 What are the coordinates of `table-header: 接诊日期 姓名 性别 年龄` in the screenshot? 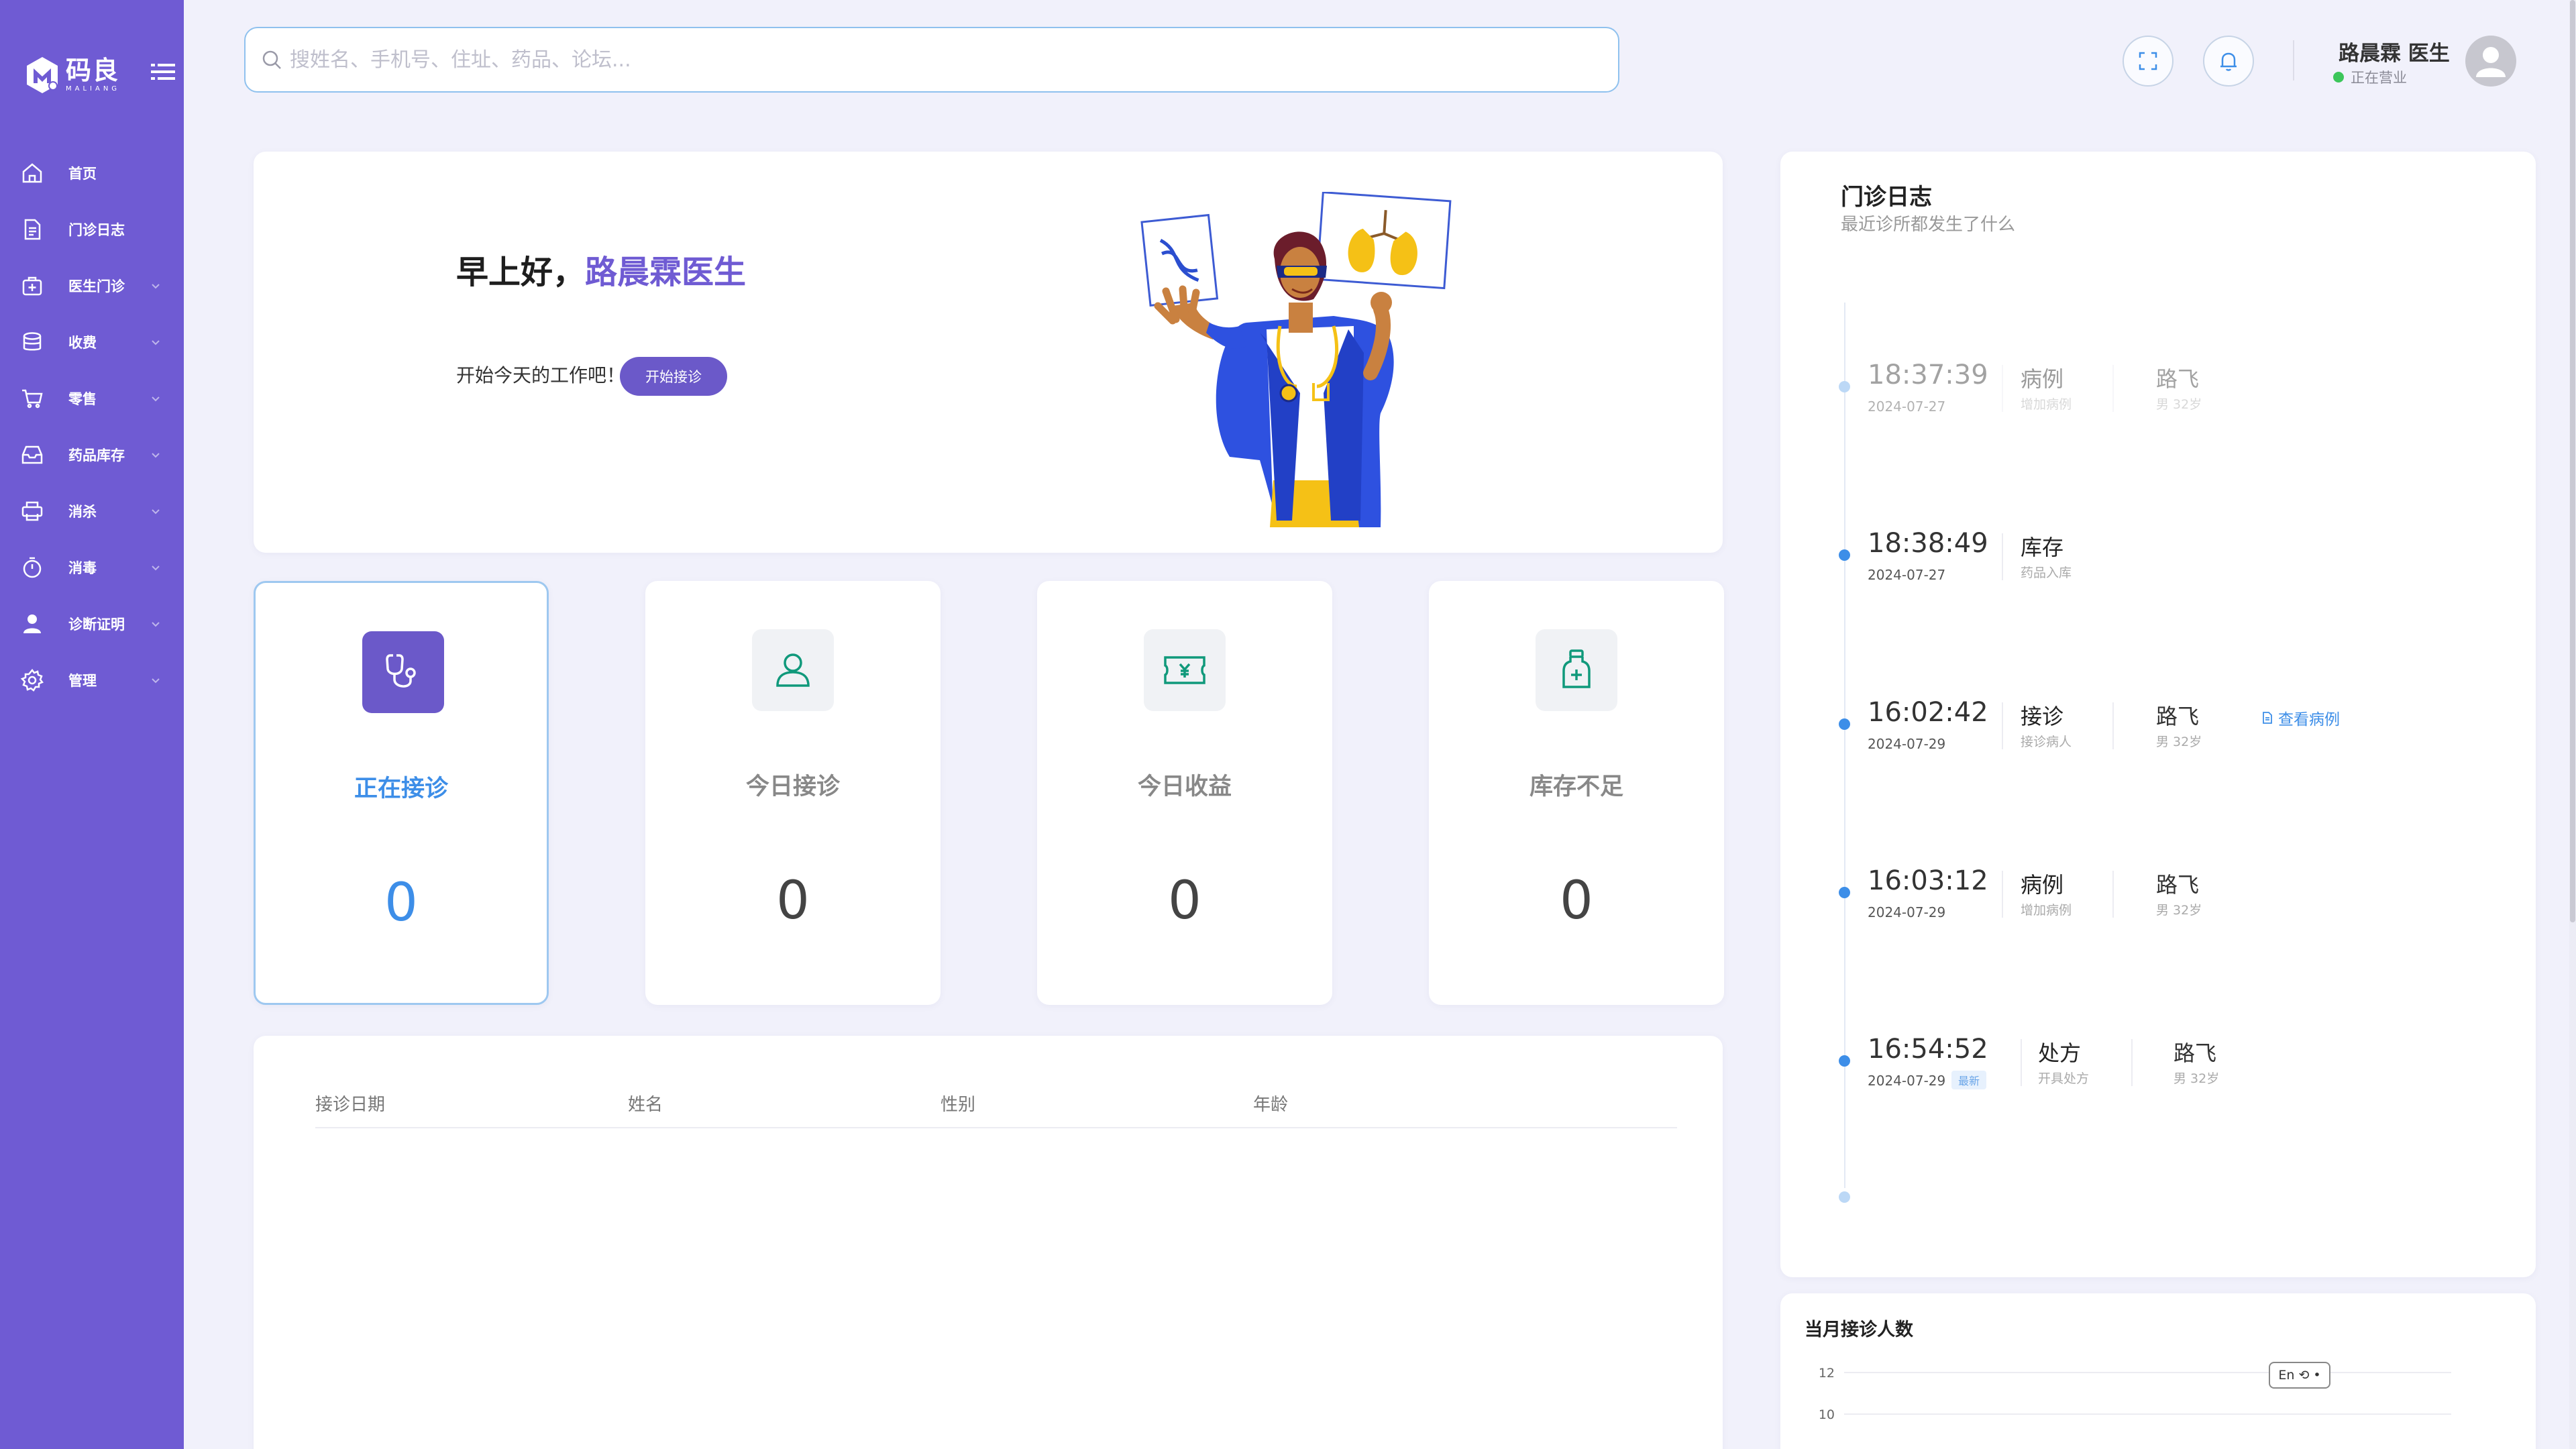 It's located at (996, 1109).